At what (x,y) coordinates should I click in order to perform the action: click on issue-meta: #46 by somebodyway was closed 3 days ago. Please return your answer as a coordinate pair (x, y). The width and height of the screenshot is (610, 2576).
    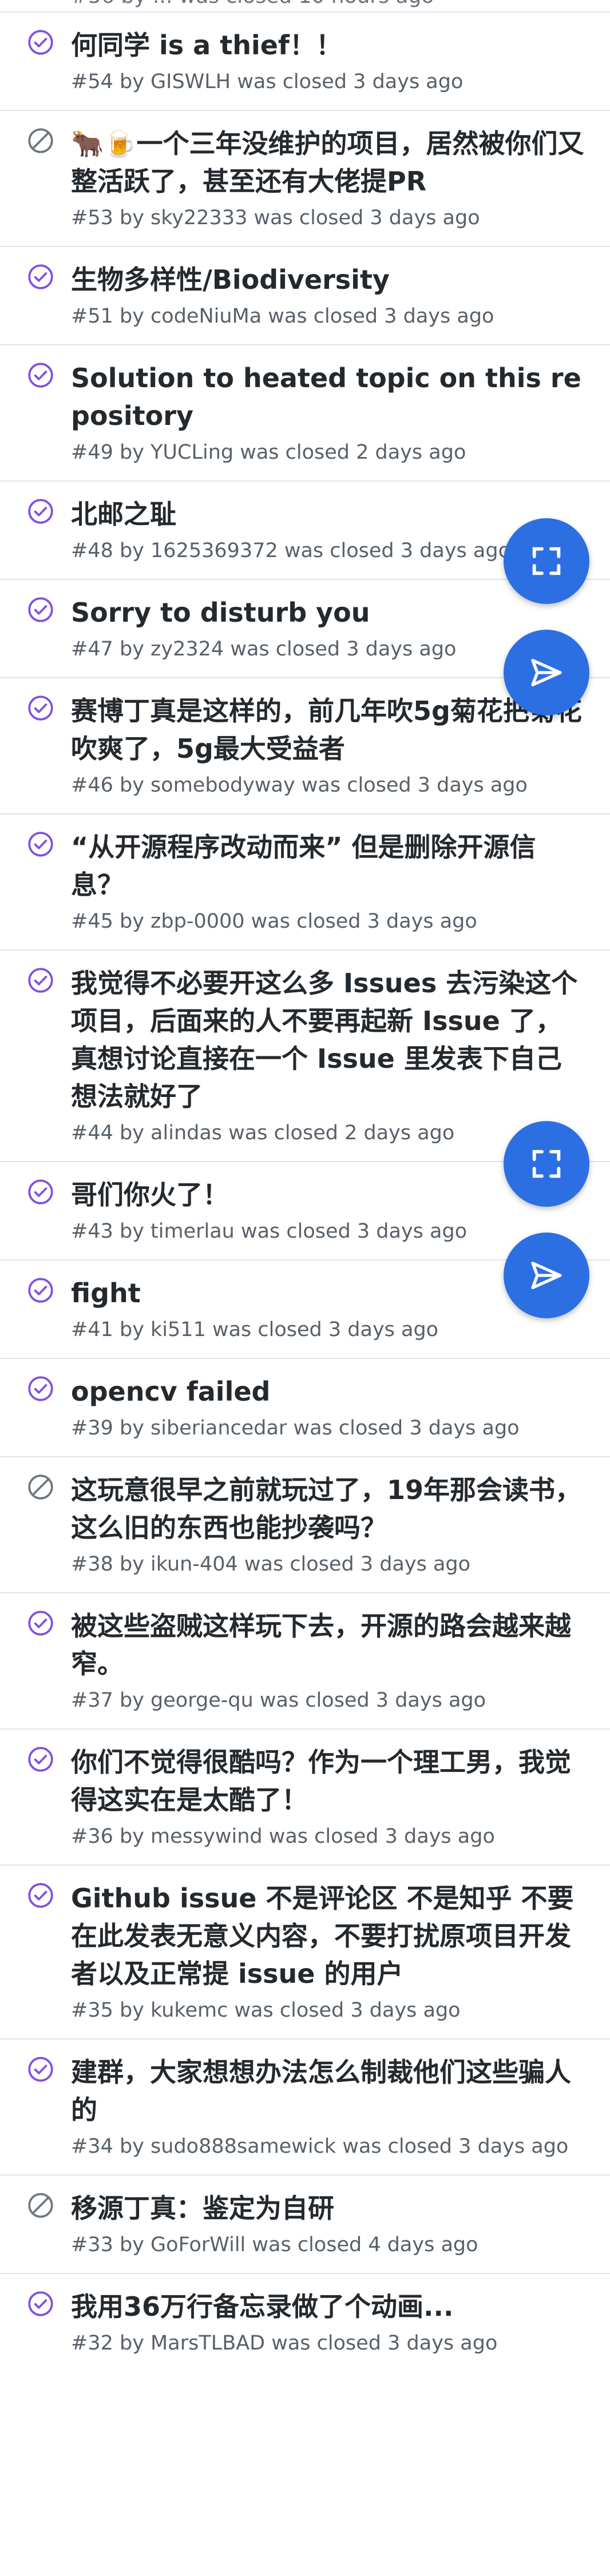
    Looking at the image, I should click on (299, 786).